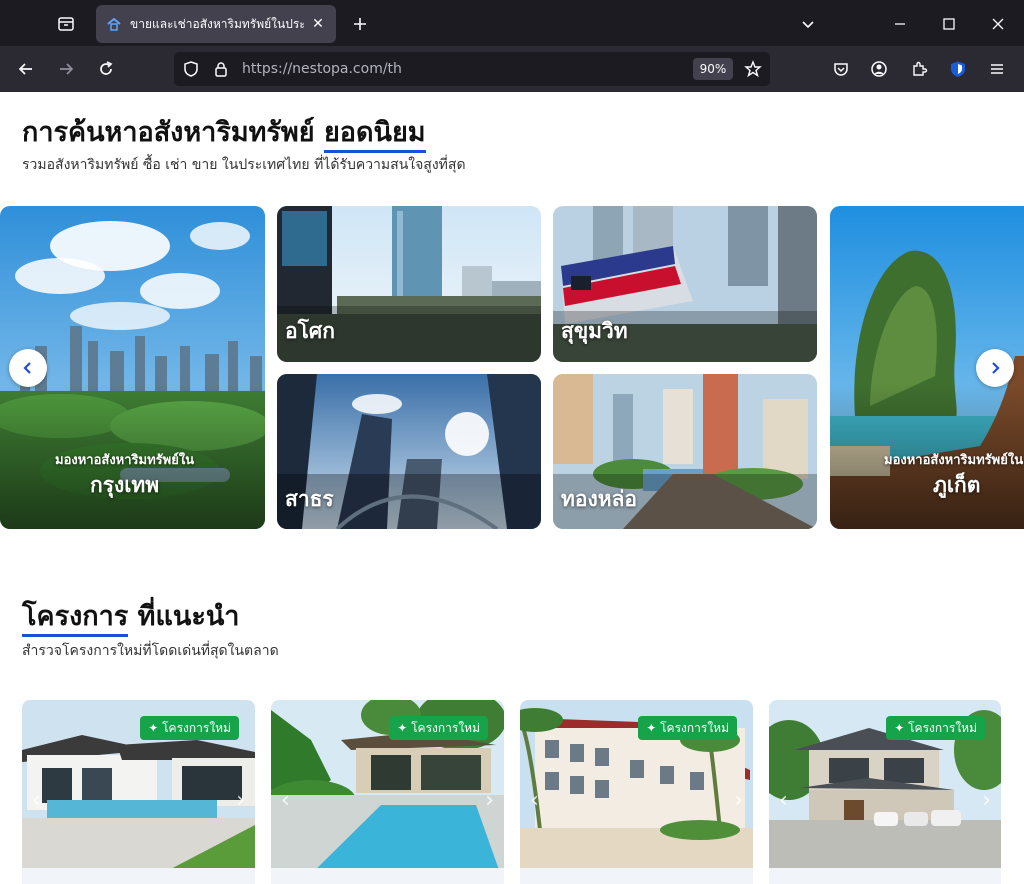  I want to click on heading-main: ที่แนะนำ, so click(188, 616).